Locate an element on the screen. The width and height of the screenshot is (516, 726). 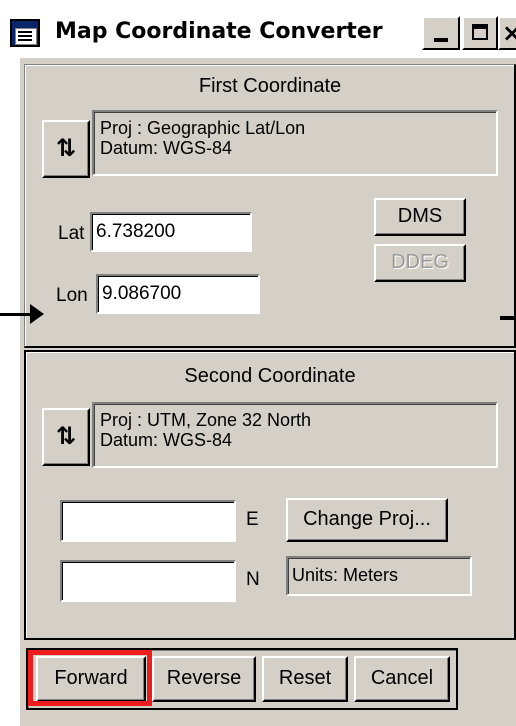
northing-label: N is located at coordinates (253, 579).